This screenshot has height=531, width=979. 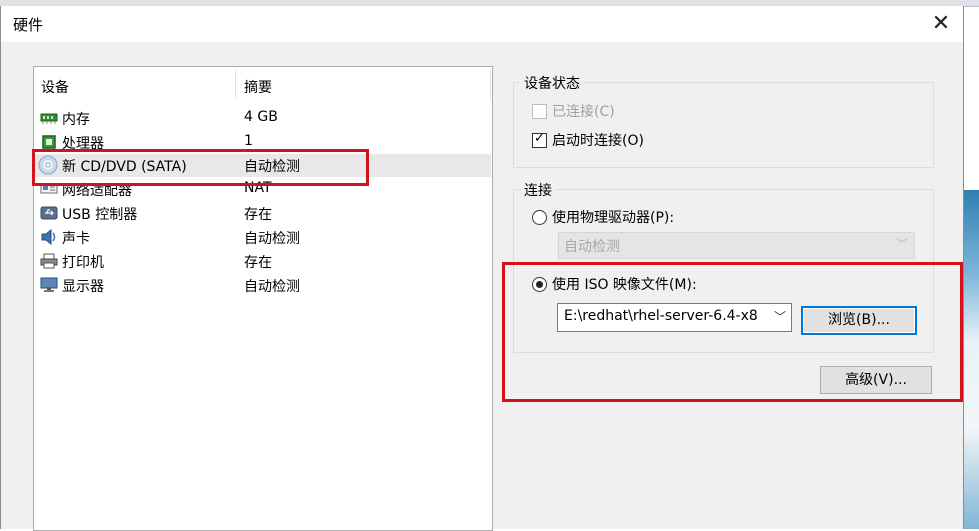 What do you see at coordinates (539, 111) in the screenshot?
I see `connected-checkbox` at bounding box center [539, 111].